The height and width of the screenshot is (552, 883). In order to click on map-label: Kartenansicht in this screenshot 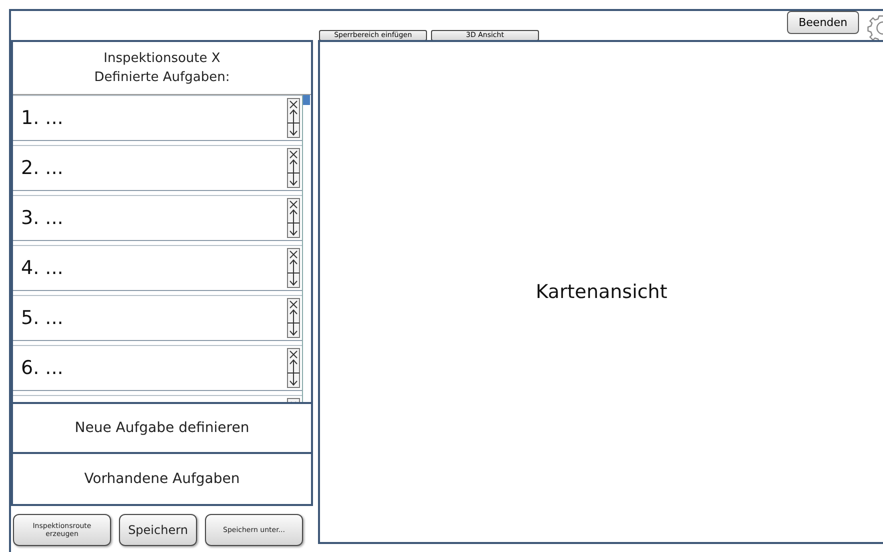, I will do `click(602, 292)`.